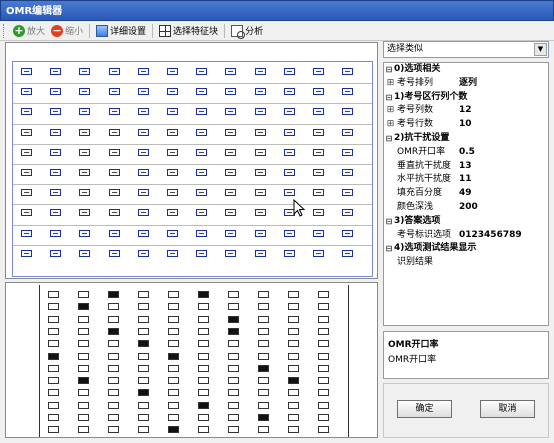 This screenshot has width=554, height=443. Describe the element at coordinates (247, 31) in the screenshot. I see `analyze-button: 分析` at that location.